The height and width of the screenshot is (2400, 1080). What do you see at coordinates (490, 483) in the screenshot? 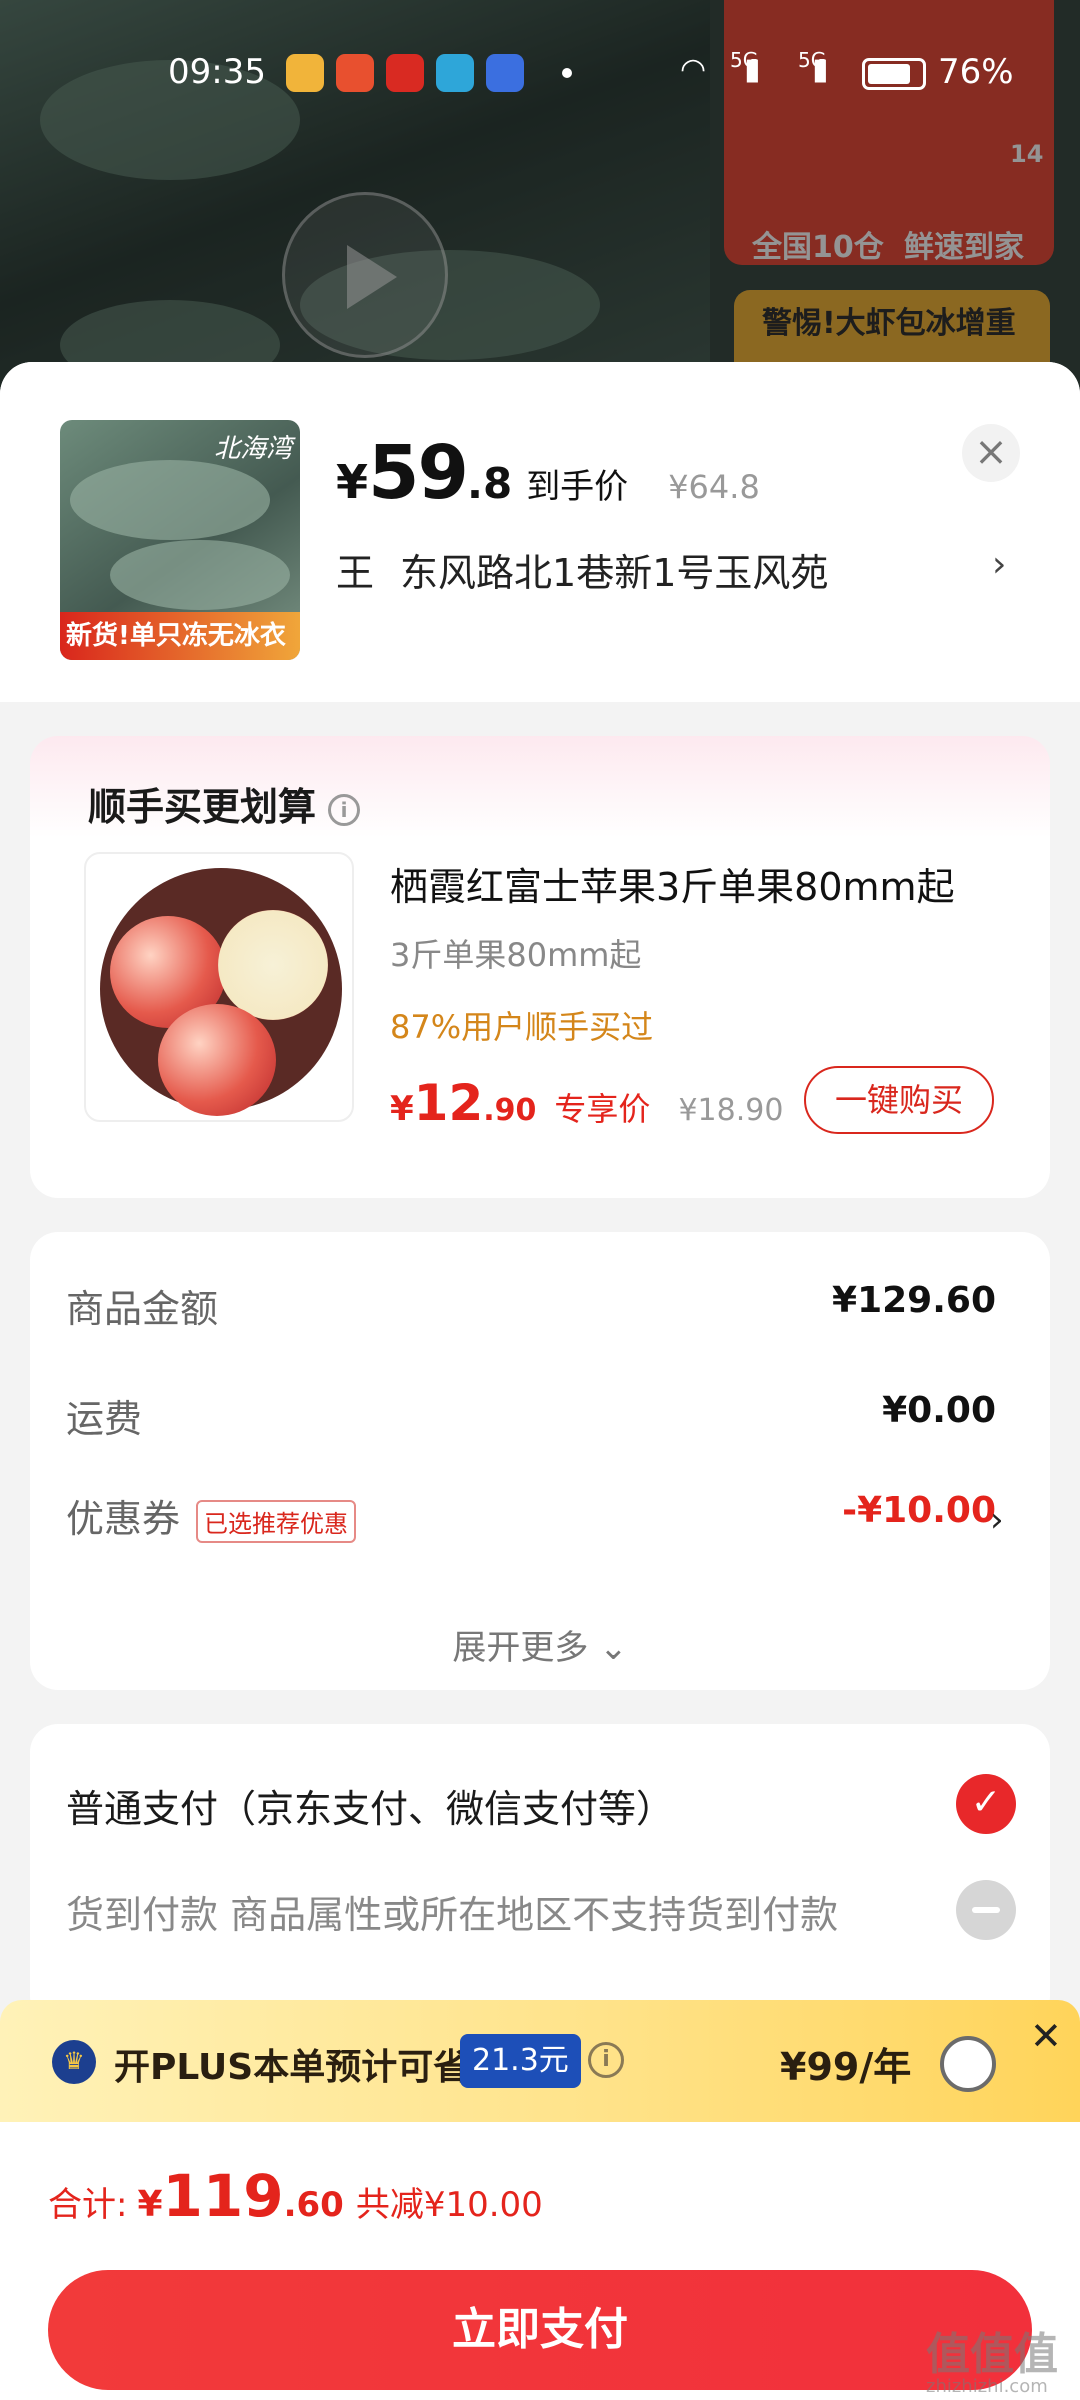
I see `price-decimal: .8` at bounding box center [490, 483].